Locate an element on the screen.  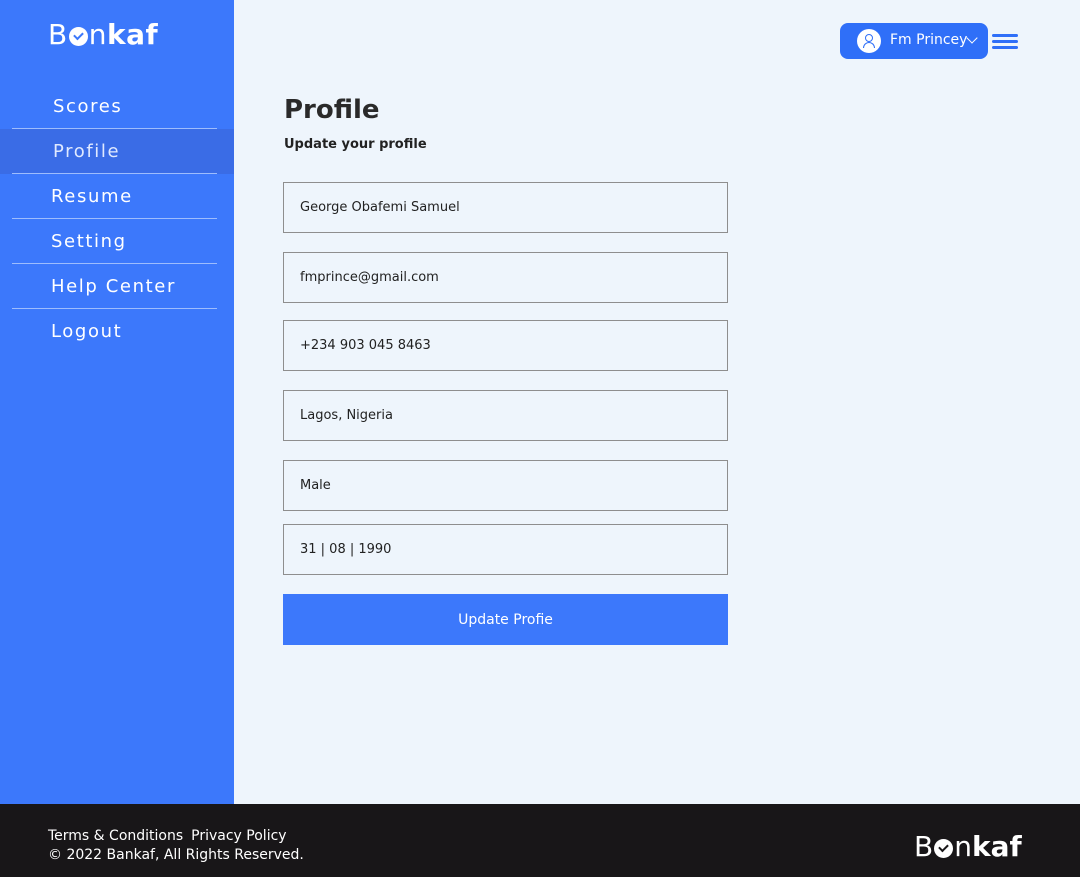
full-name-input is located at coordinates (505, 207).